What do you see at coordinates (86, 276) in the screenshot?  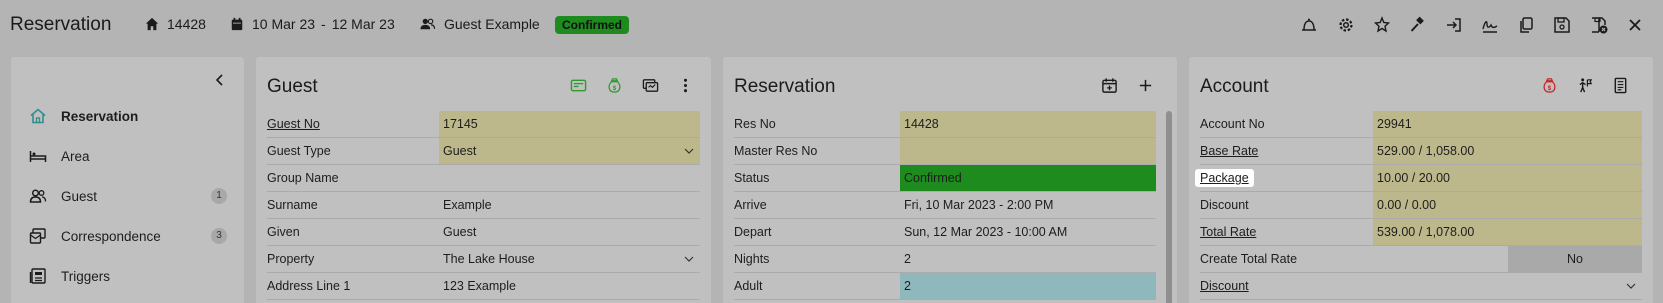 I see `sidebar-item-label: Triggers` at bounding box center [86, 276].